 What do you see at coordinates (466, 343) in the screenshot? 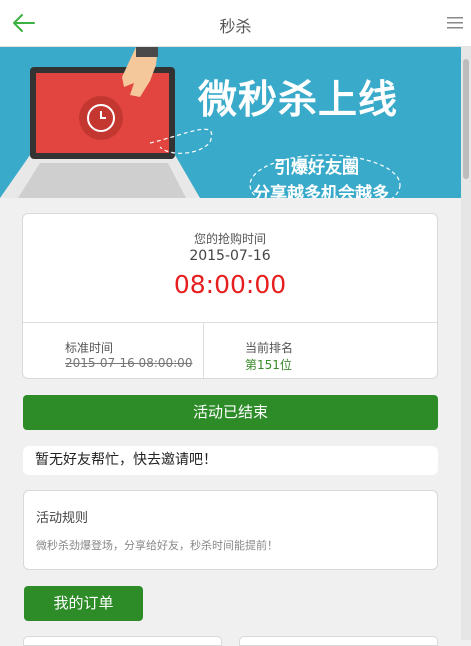
I see `scrollbar` at bounding box center [466, 343].